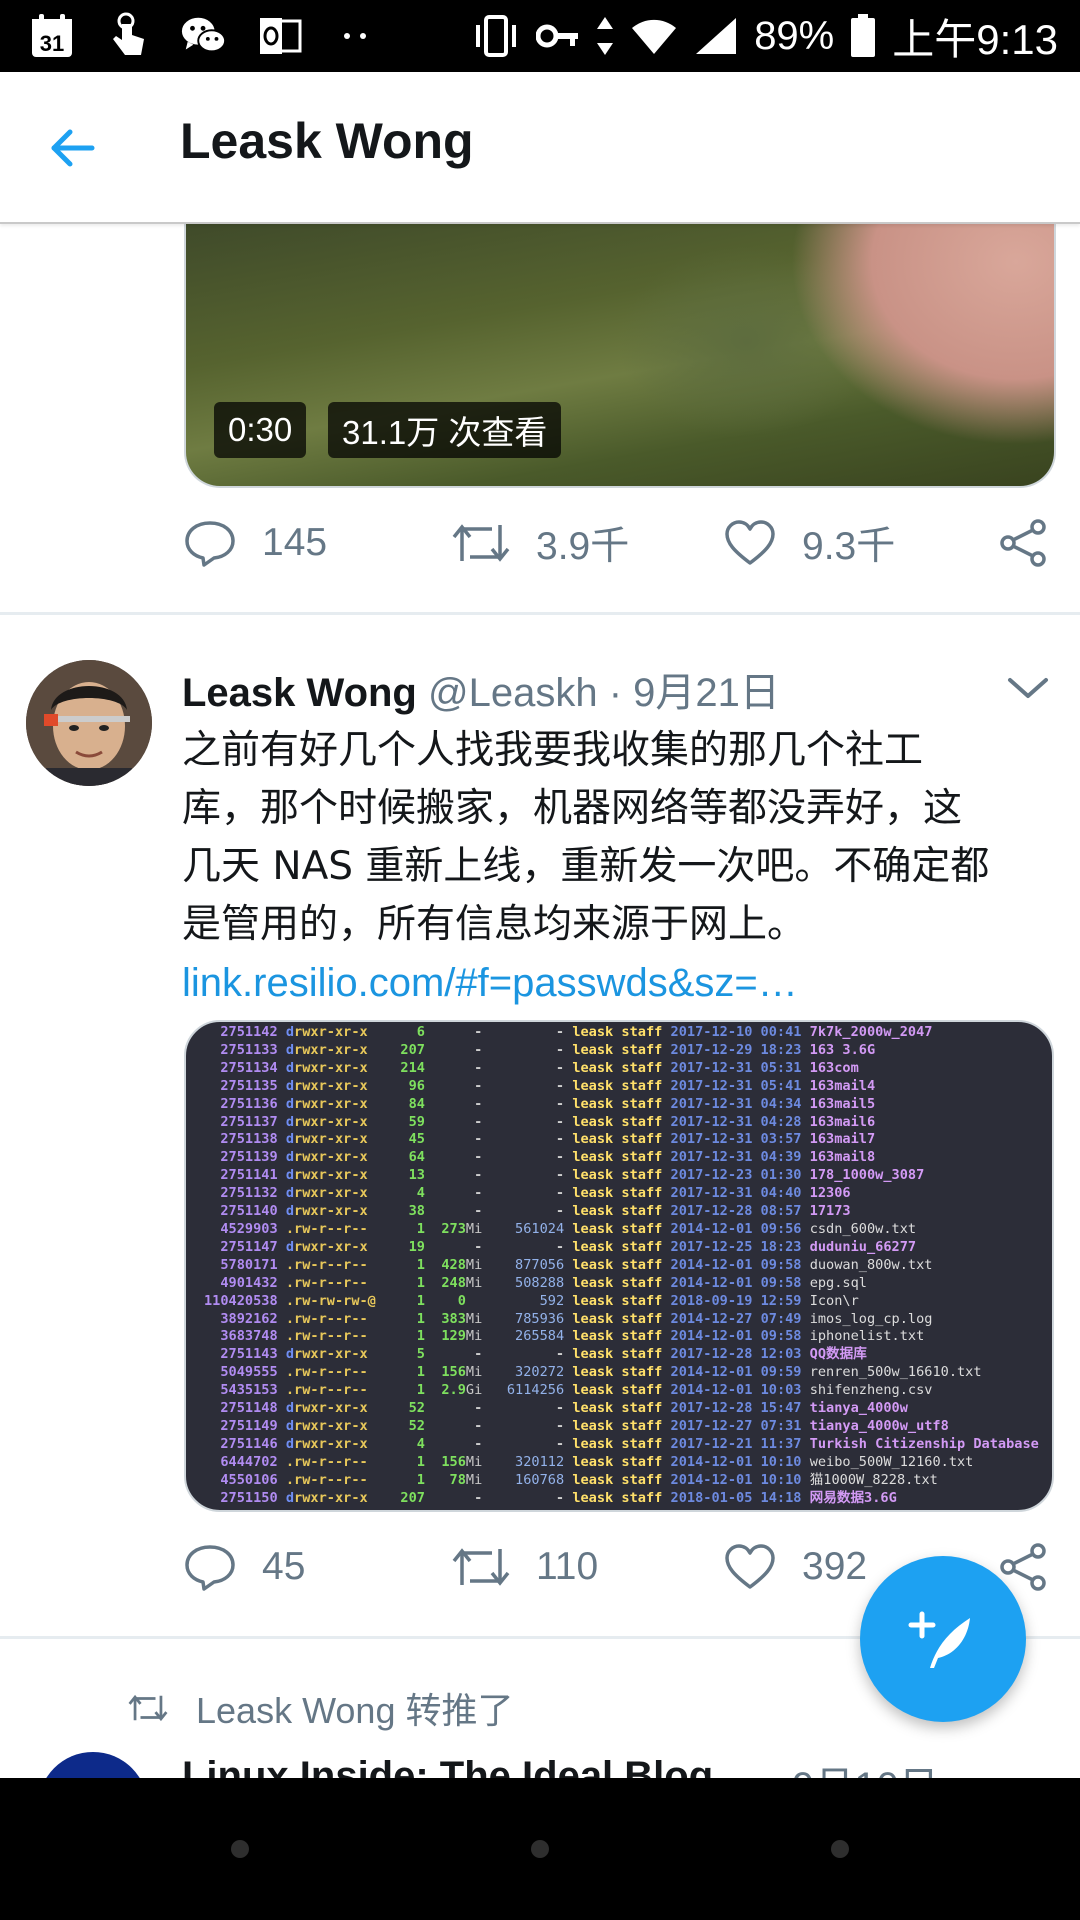  Describe the element at coordinates (245, 1336) in the screenshot. I see `row-inode: 3683748` at that location.